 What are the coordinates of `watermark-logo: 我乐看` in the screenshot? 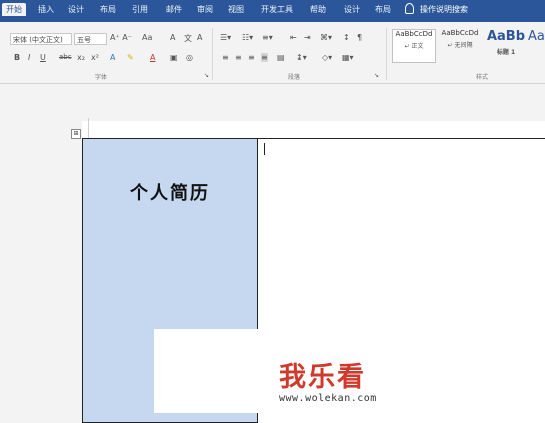 It's located at (322, 377).